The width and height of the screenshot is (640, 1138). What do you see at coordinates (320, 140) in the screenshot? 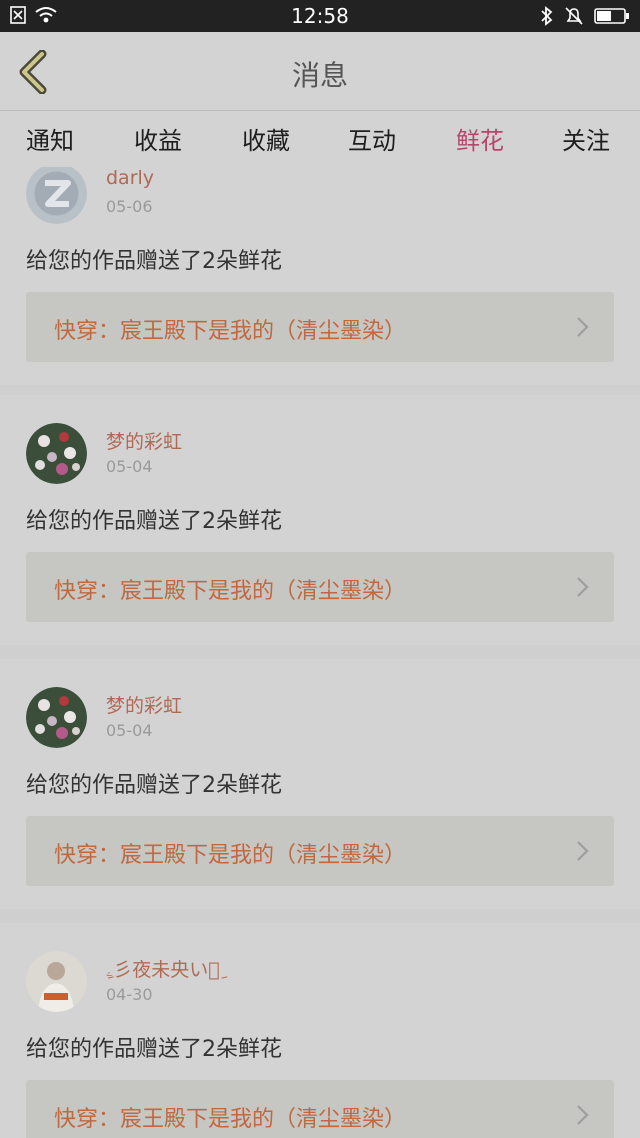
I see `tab-bar: 通知 收益 收藏 互动 鲜花 关注` at bounding box center [320, 140].